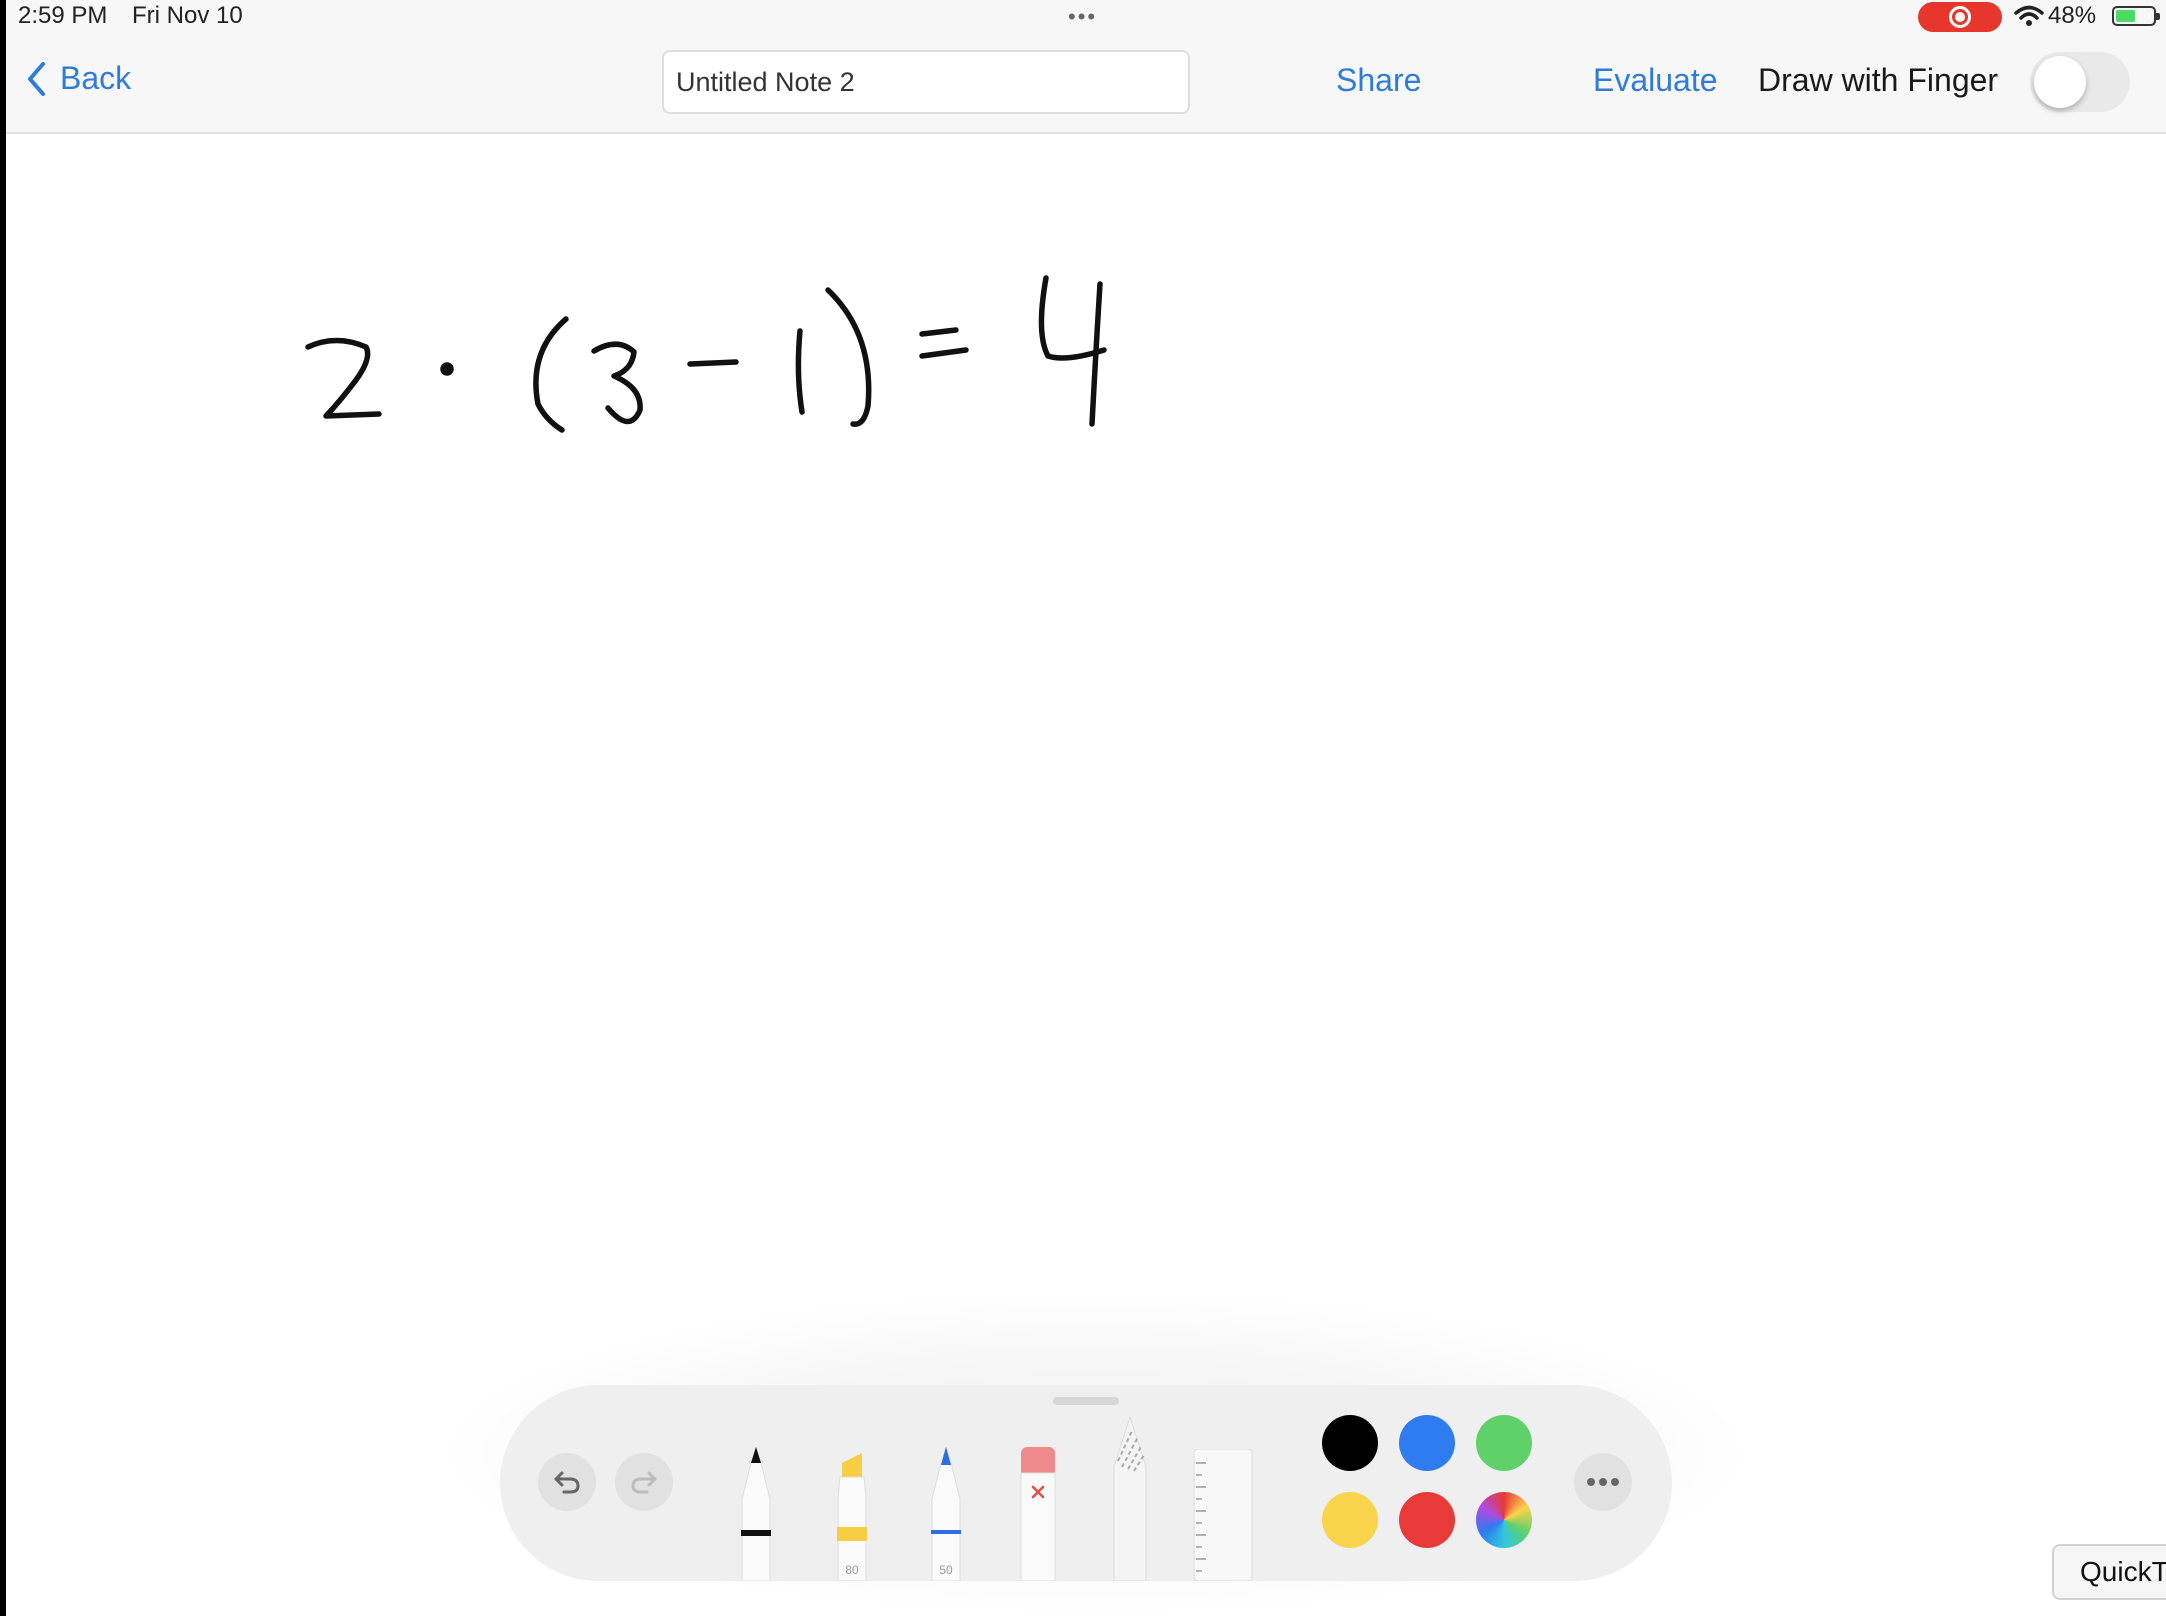  I want to click on palette-grabber, so click(1086, 1401).